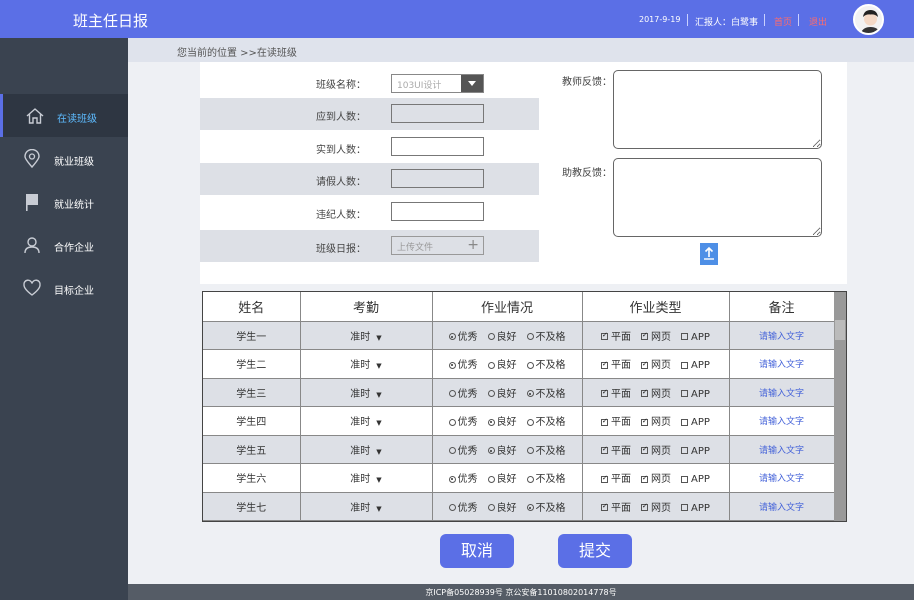 Image resolution: width=914 pixels, height=600 pixels. What do you see at coordinates (477, 551) in the screenshot?
I see `cancel-button: 取消` at bounding box center [477, 551].